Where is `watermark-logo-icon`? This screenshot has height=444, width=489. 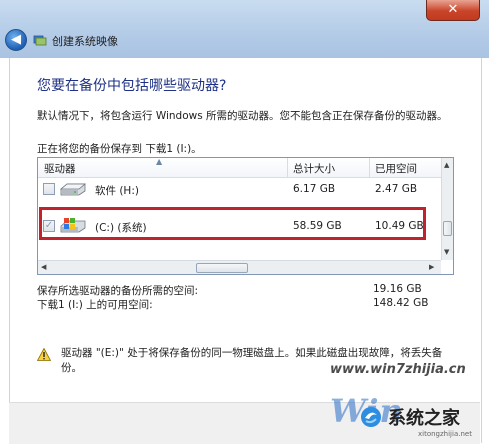
watermark-logo-icon is located at coordinates (371, 417).